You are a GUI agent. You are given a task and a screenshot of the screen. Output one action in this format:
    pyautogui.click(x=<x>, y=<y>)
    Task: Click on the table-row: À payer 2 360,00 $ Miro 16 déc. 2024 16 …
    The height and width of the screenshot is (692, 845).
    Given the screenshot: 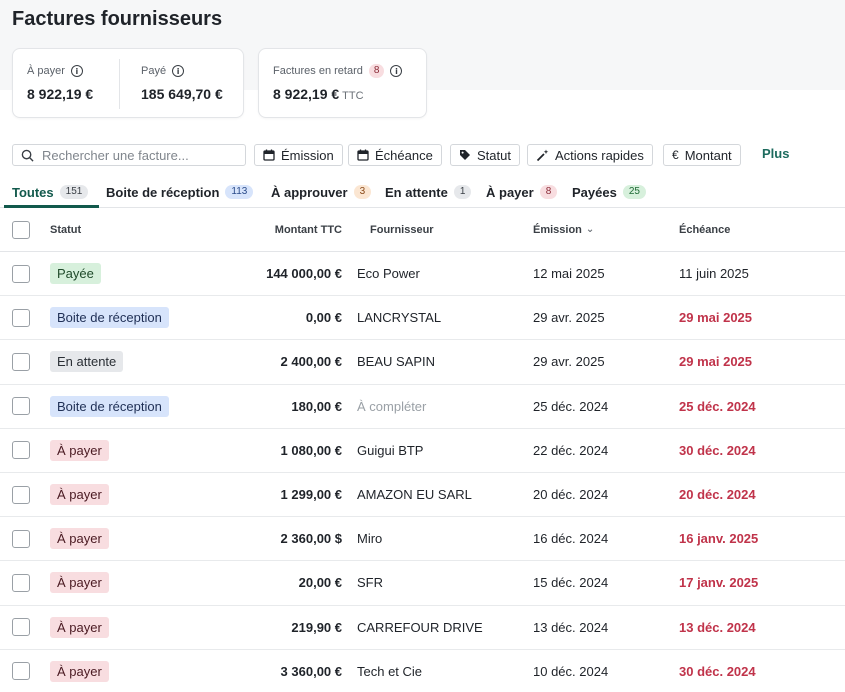 What is the action you would take?
    pyautogui.click(x=422, y=539)
    